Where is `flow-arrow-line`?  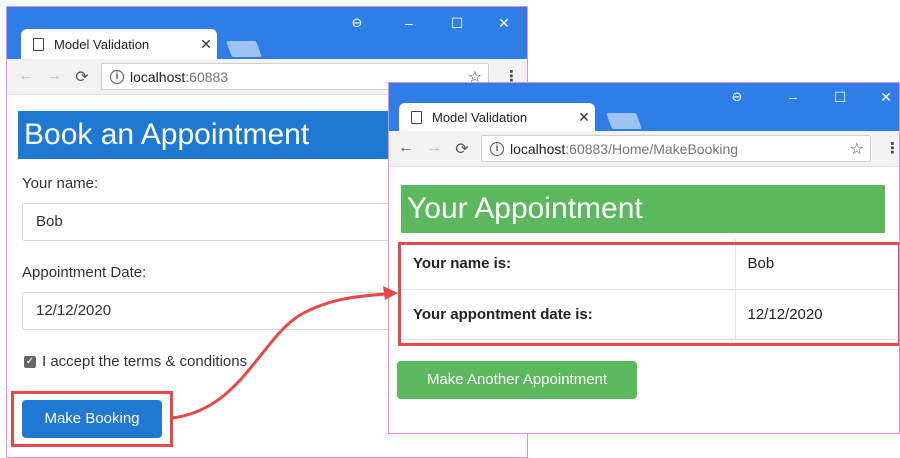 flow-arrow-line is located at coordinates (279, 356).